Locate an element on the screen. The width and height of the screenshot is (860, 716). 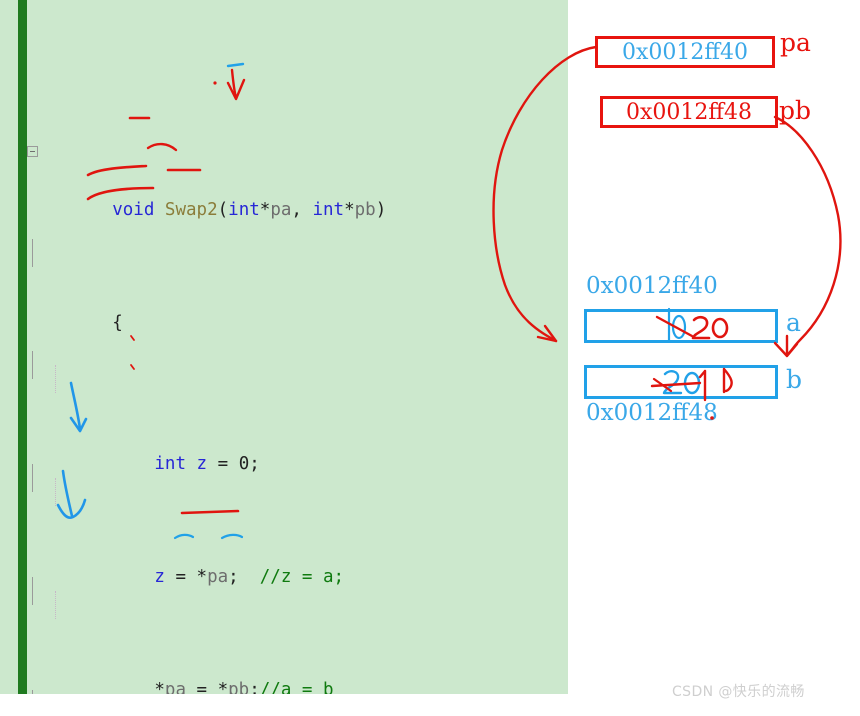
token-pb-param: pb is located at coordinates (365, 210).